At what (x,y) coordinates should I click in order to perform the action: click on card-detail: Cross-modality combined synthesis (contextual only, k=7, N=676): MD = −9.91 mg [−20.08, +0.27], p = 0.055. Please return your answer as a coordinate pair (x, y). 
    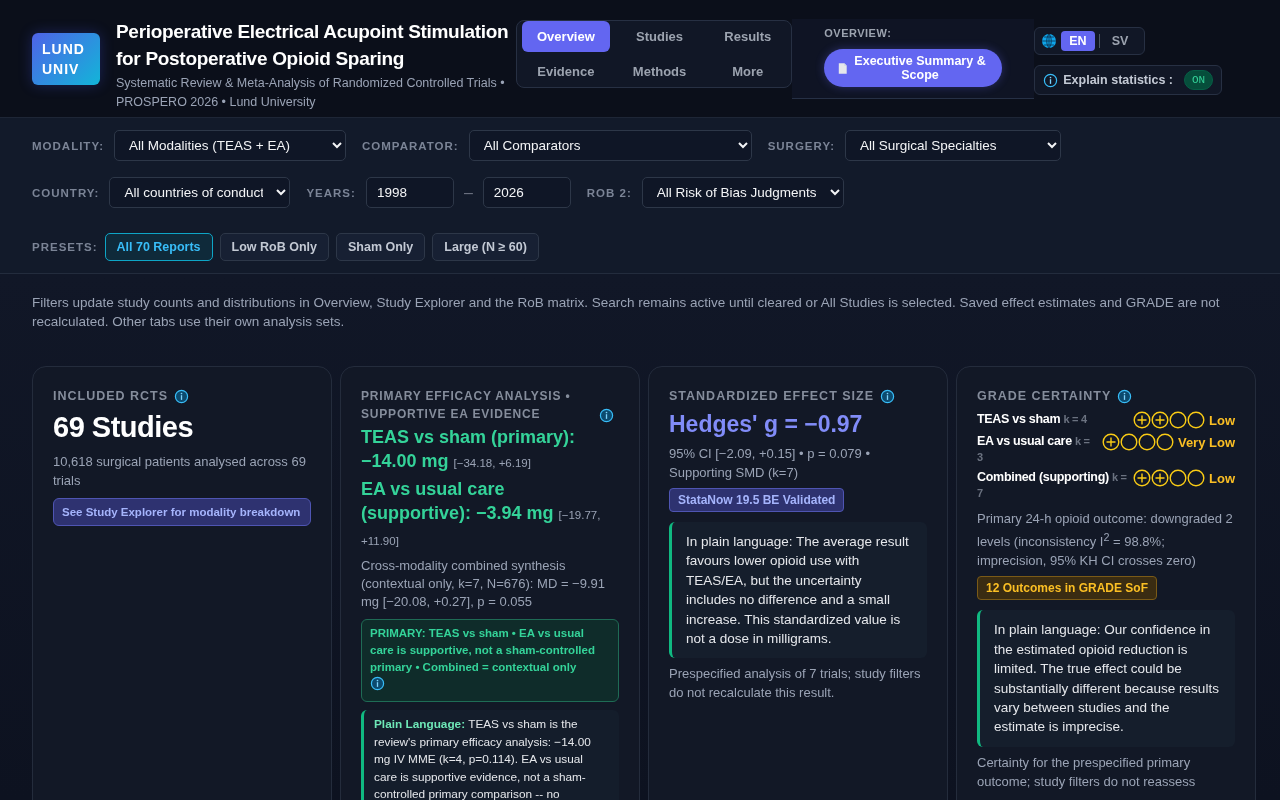
    Looking at the image, I should click on (483, 584).